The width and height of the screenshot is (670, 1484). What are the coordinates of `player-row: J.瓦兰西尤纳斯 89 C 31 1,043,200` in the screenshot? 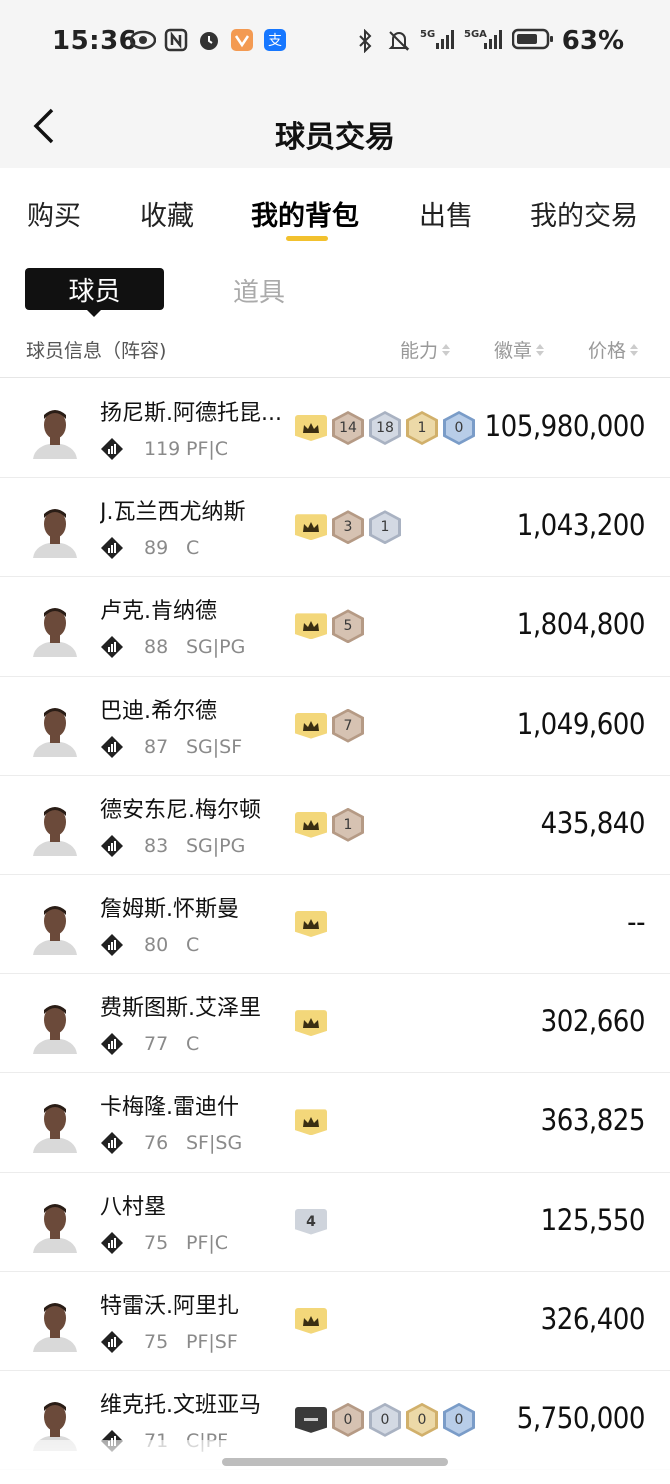 It's located at (335, 528).